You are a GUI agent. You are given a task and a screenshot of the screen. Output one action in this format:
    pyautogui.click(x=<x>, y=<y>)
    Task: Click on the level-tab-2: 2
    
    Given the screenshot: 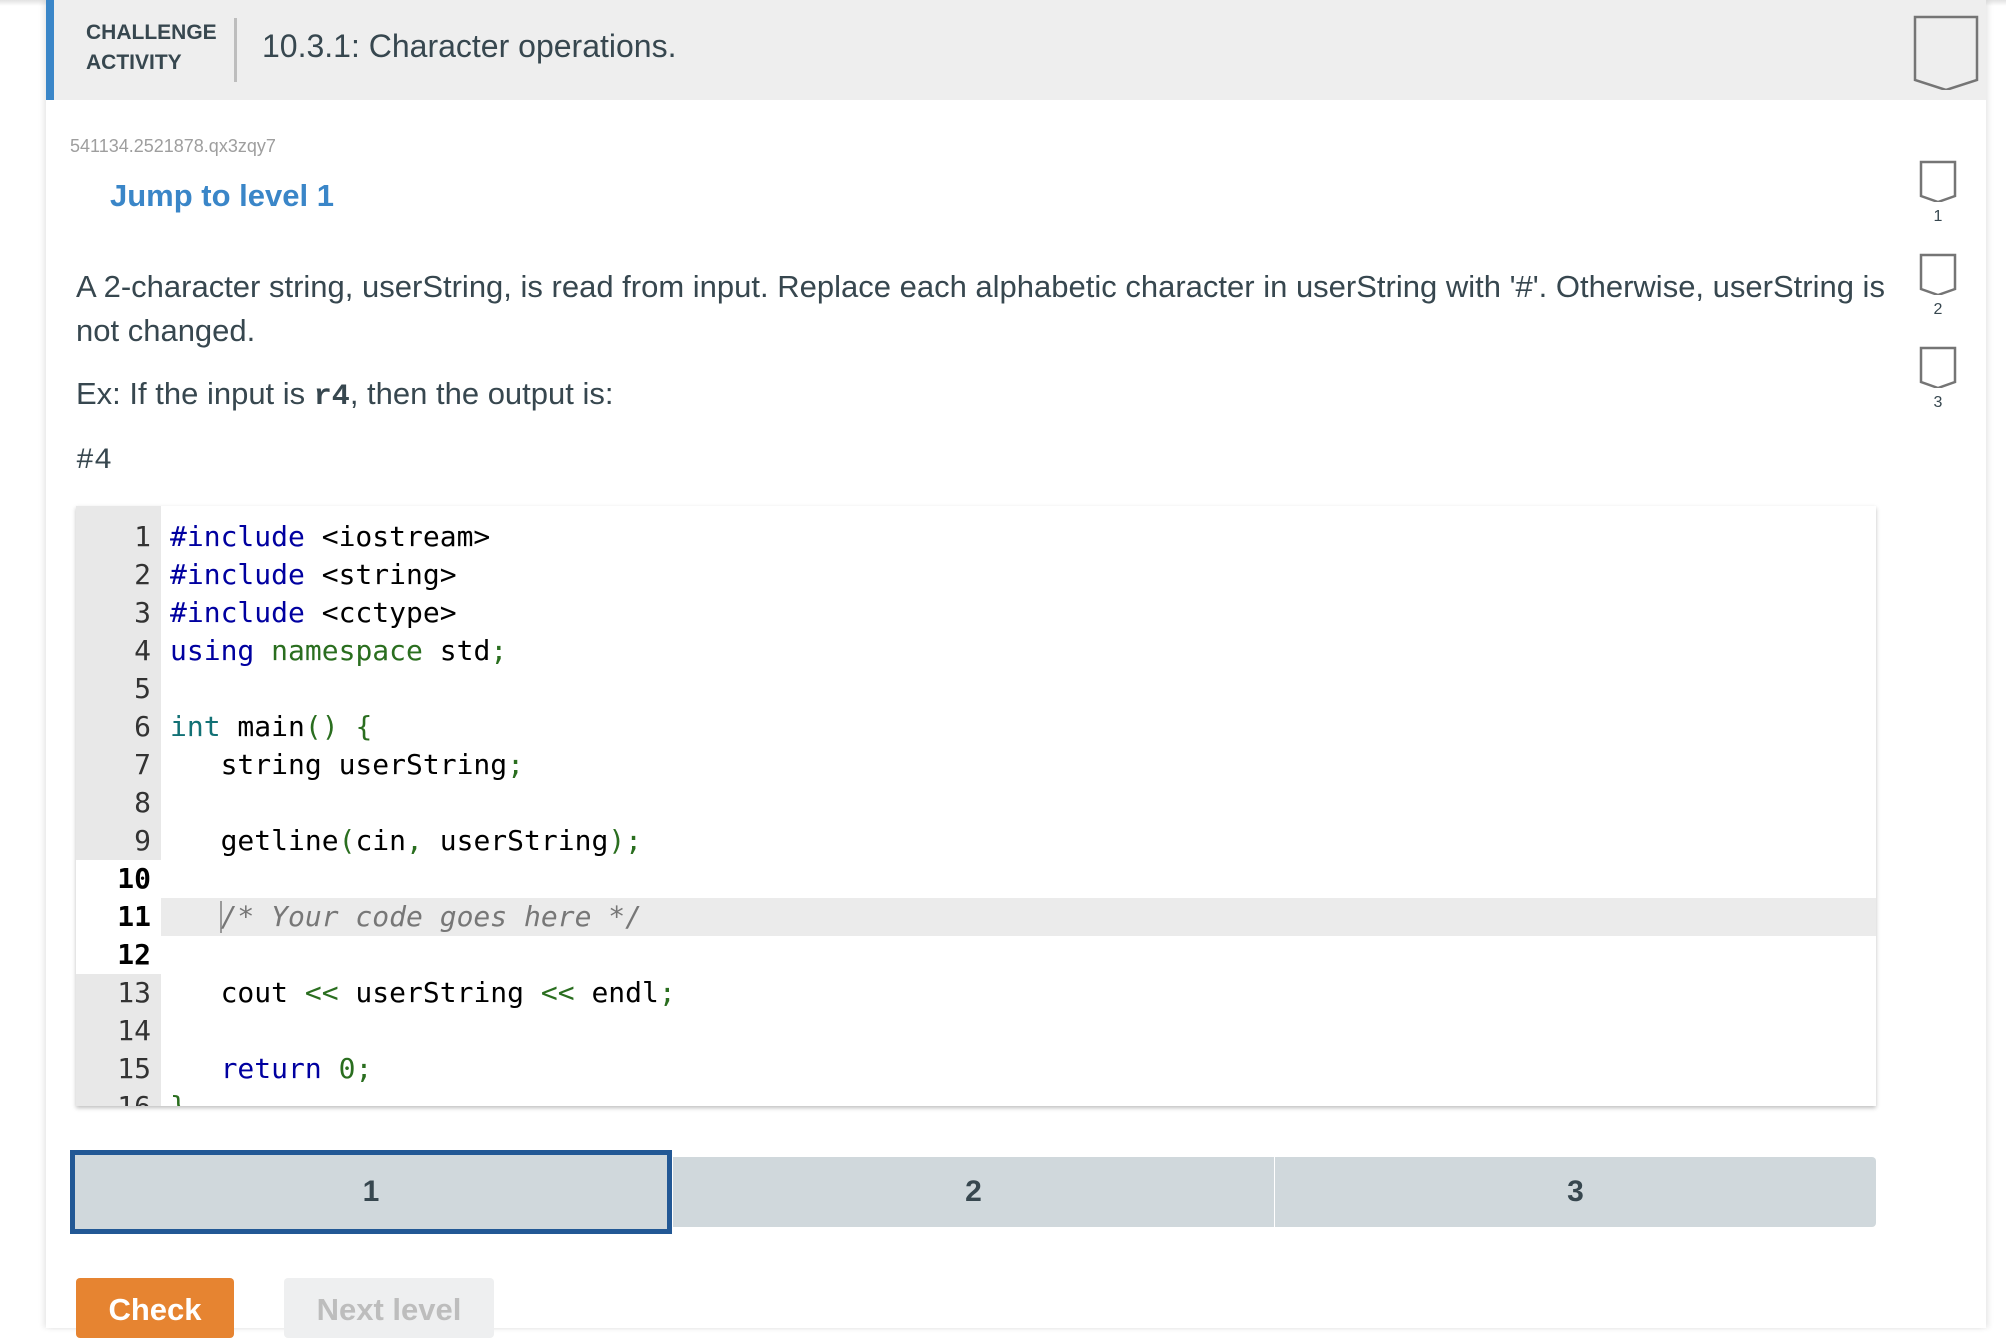 What is the action you would take?
    pyautogui.click(x=973, y=1192)
    